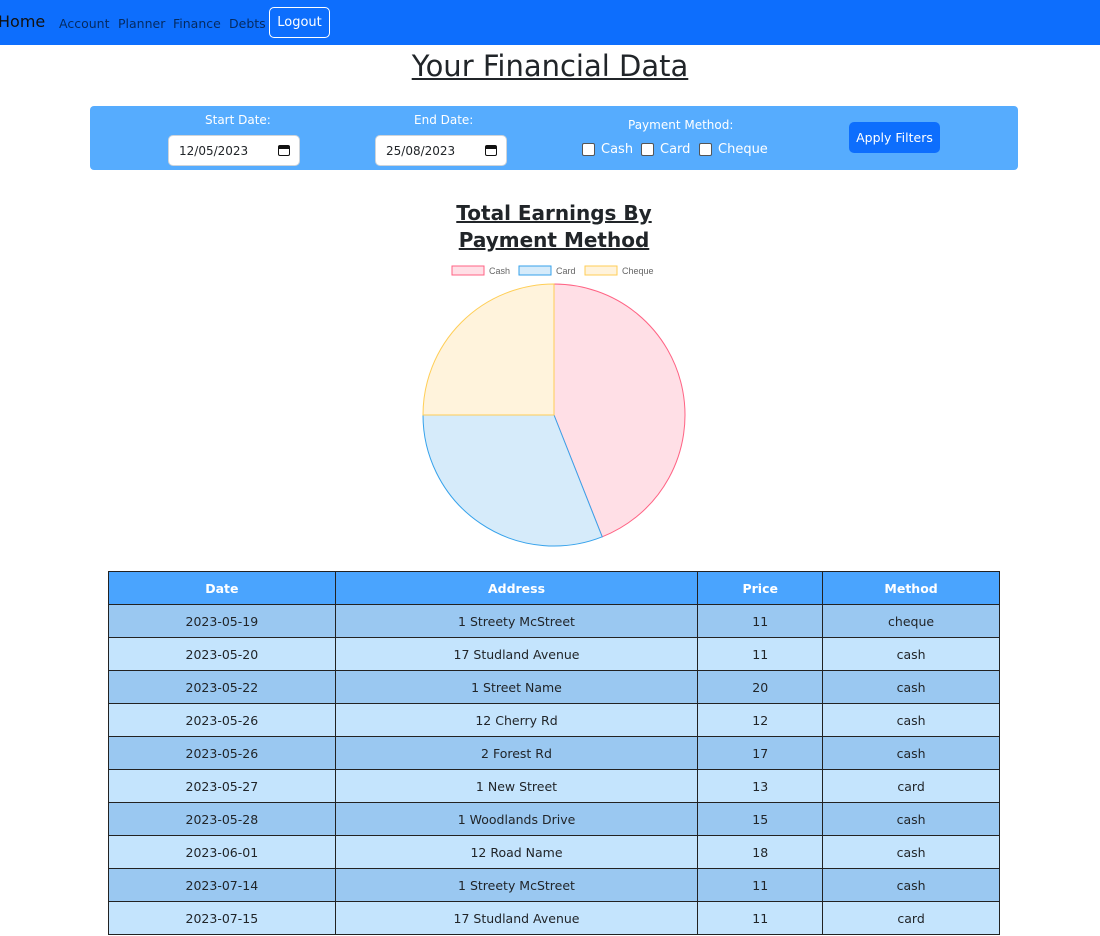 The image size is (1100, 936). Describe the element at coordinates (214, 151) in the screenshot. I see `start-date-value: 12/05/2023` at that location.